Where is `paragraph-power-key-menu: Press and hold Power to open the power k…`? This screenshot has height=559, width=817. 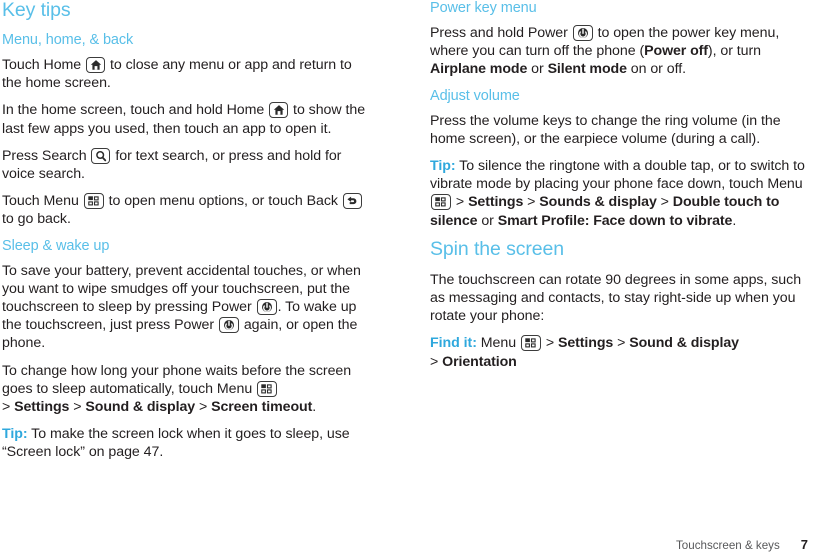
paragraph-power-key-menu: Press and hold Power to open the power k… is located at coordinates (618, 51).